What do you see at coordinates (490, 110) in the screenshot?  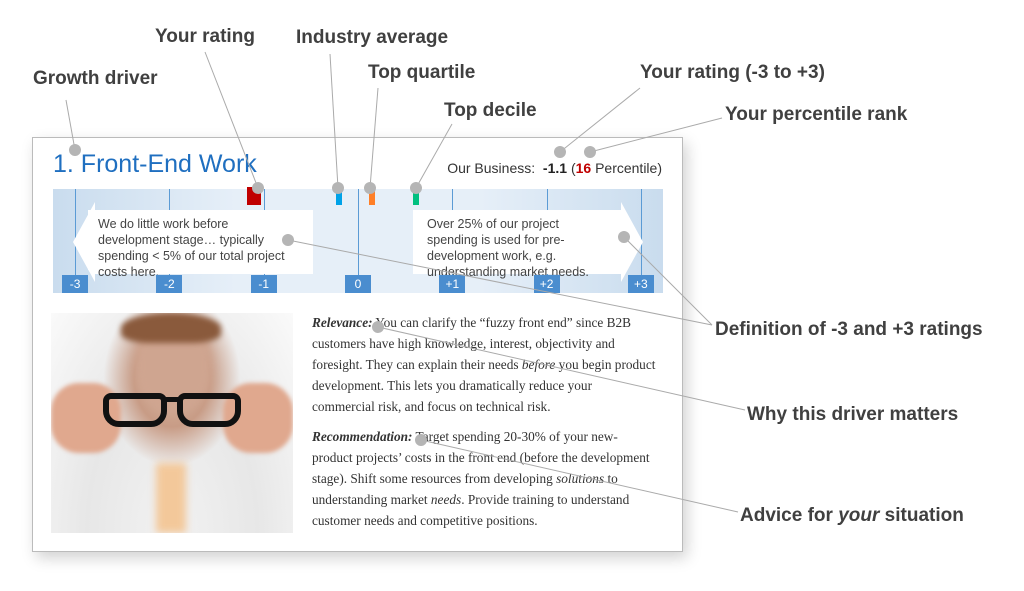 I see `label-top-decile: Top decile` at bounding box center [490, 110].